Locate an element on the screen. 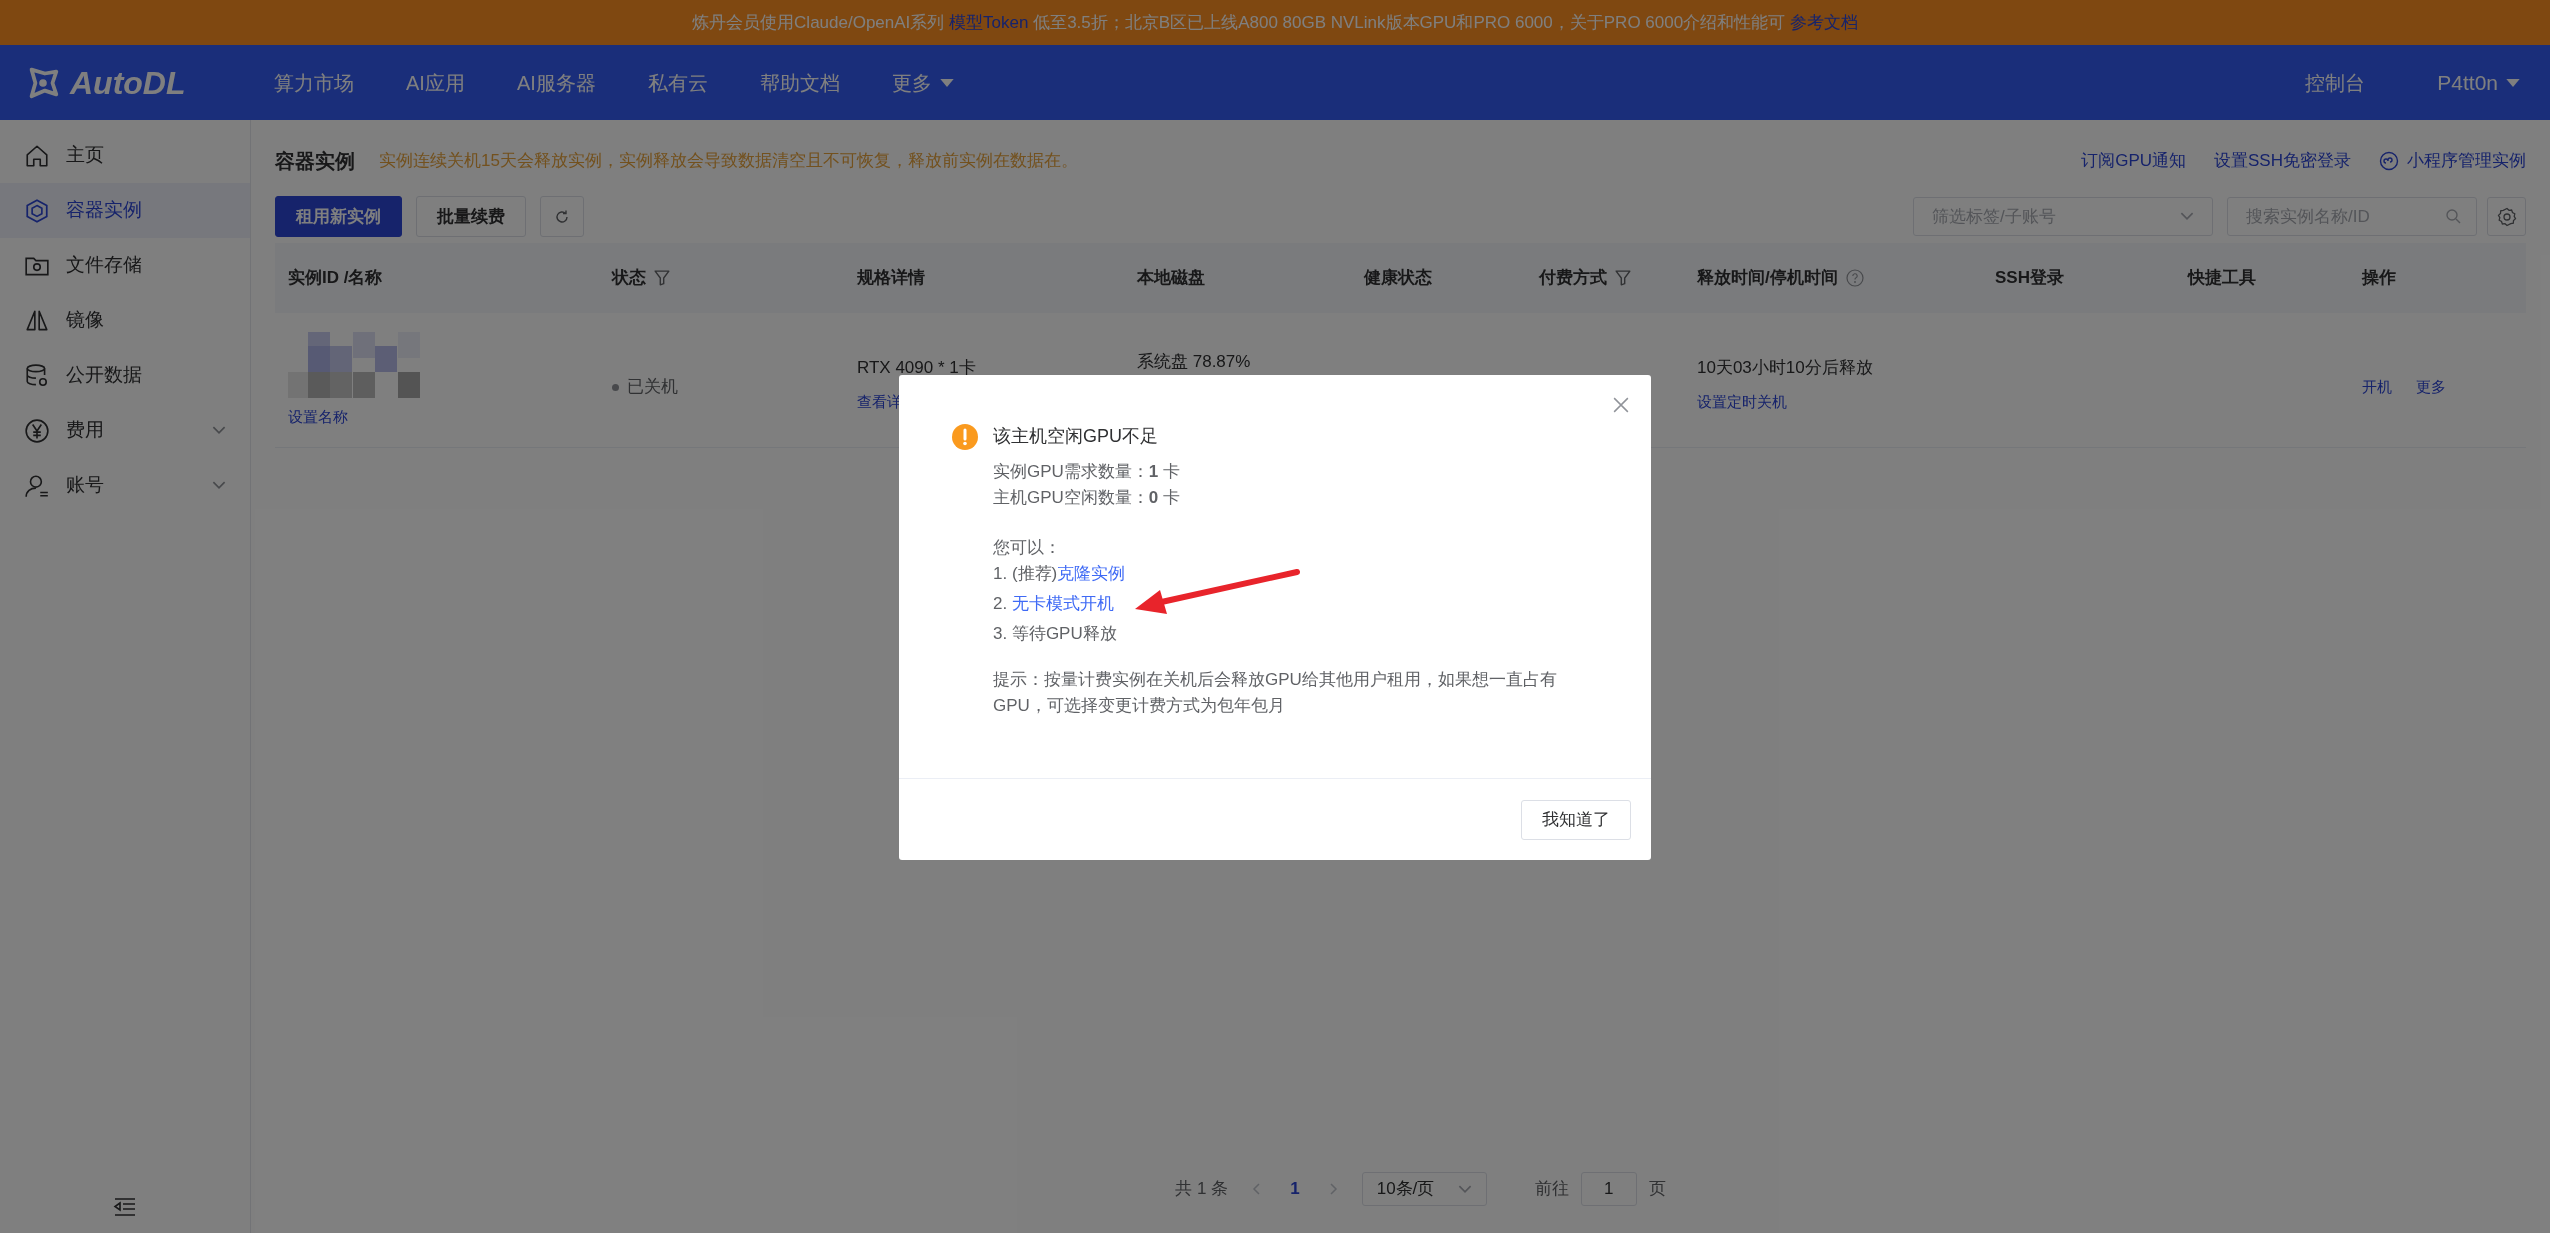 The image size is (2550, 1233). page-size-select: 10条/页 is located at coordinates (1424, 1189).